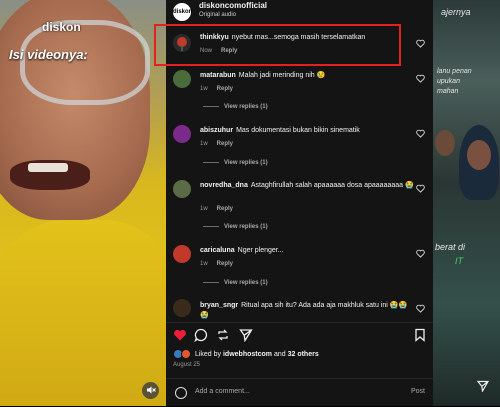  I want to click on add-comment-bar: Add a comment... Post, so click(299, 392).